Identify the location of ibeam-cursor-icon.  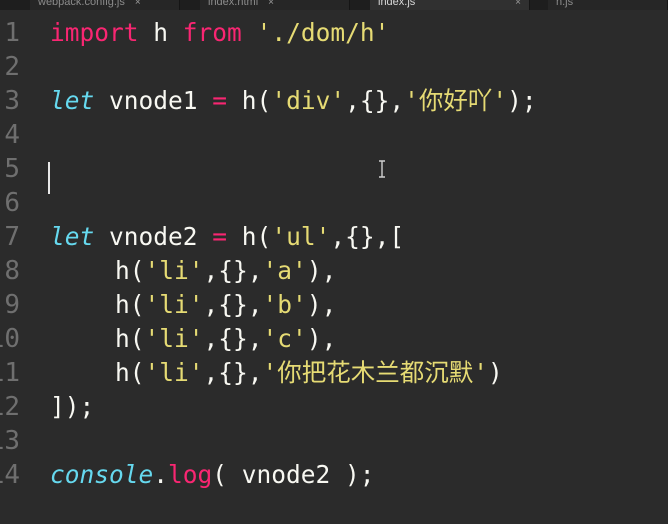
(382, 169).